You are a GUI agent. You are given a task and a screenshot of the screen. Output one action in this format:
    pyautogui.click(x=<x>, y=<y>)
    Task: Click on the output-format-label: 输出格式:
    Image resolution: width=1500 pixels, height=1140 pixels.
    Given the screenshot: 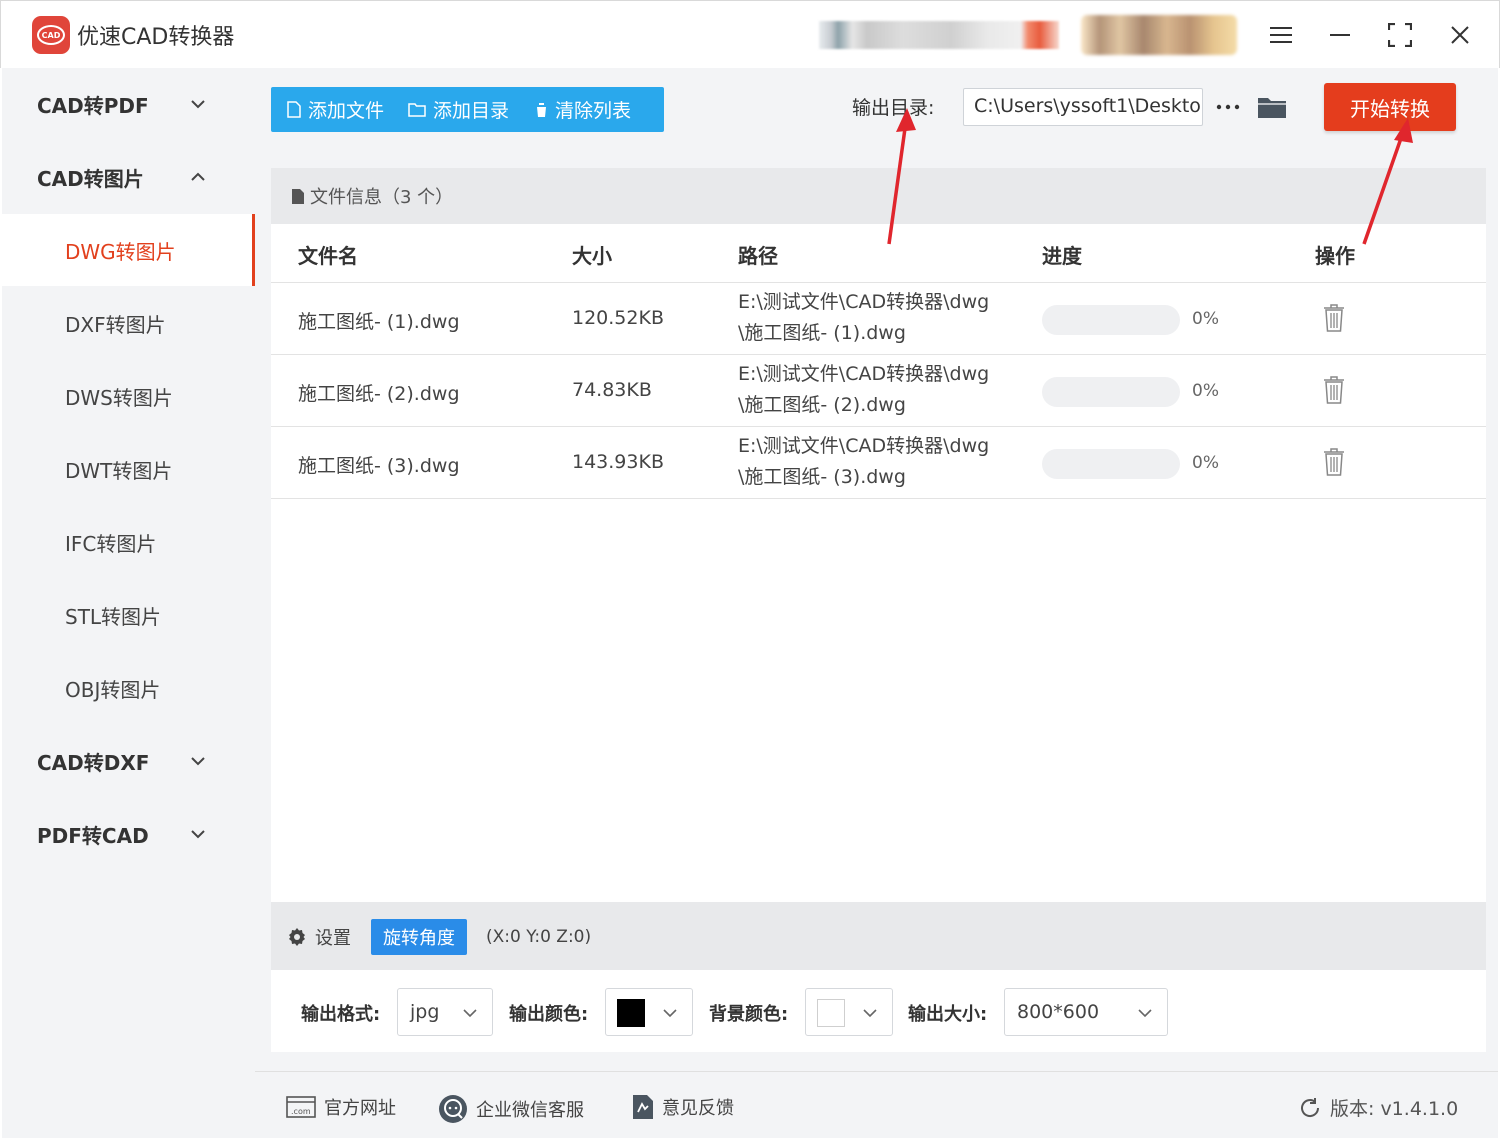 What is the action you would take?
    pyautogui.click(x=341, y=1014)
    